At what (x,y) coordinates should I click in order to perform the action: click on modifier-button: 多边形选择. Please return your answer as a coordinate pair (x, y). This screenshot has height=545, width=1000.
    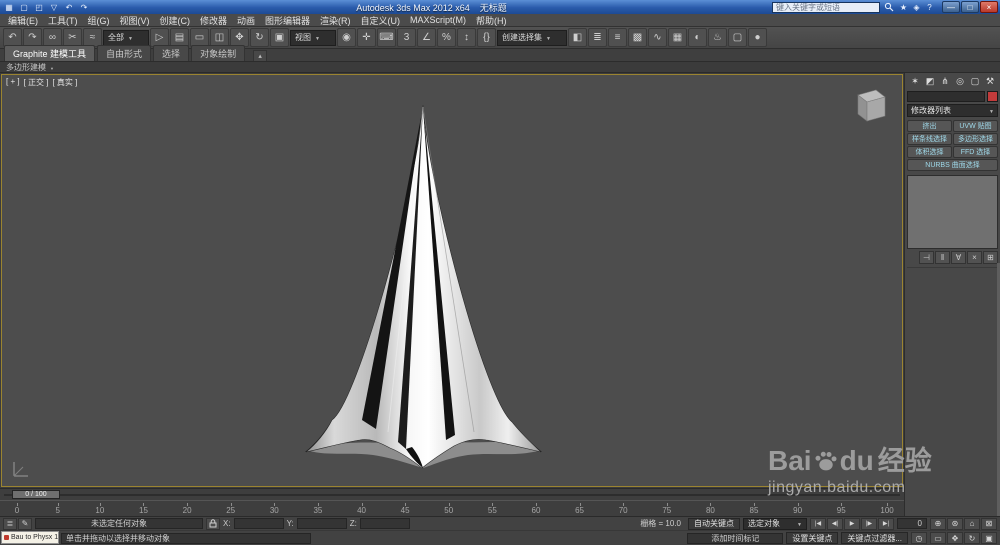
    Looking at the image, I should click on (975, 139).